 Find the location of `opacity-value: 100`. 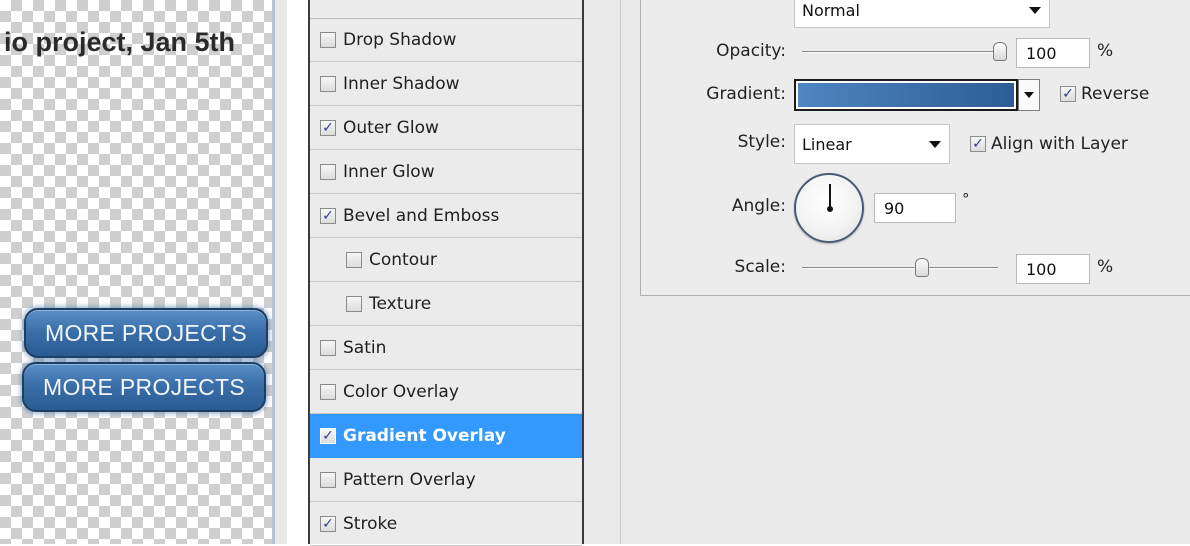

opacity-value: 100 is located at coordinates (1041, 53).